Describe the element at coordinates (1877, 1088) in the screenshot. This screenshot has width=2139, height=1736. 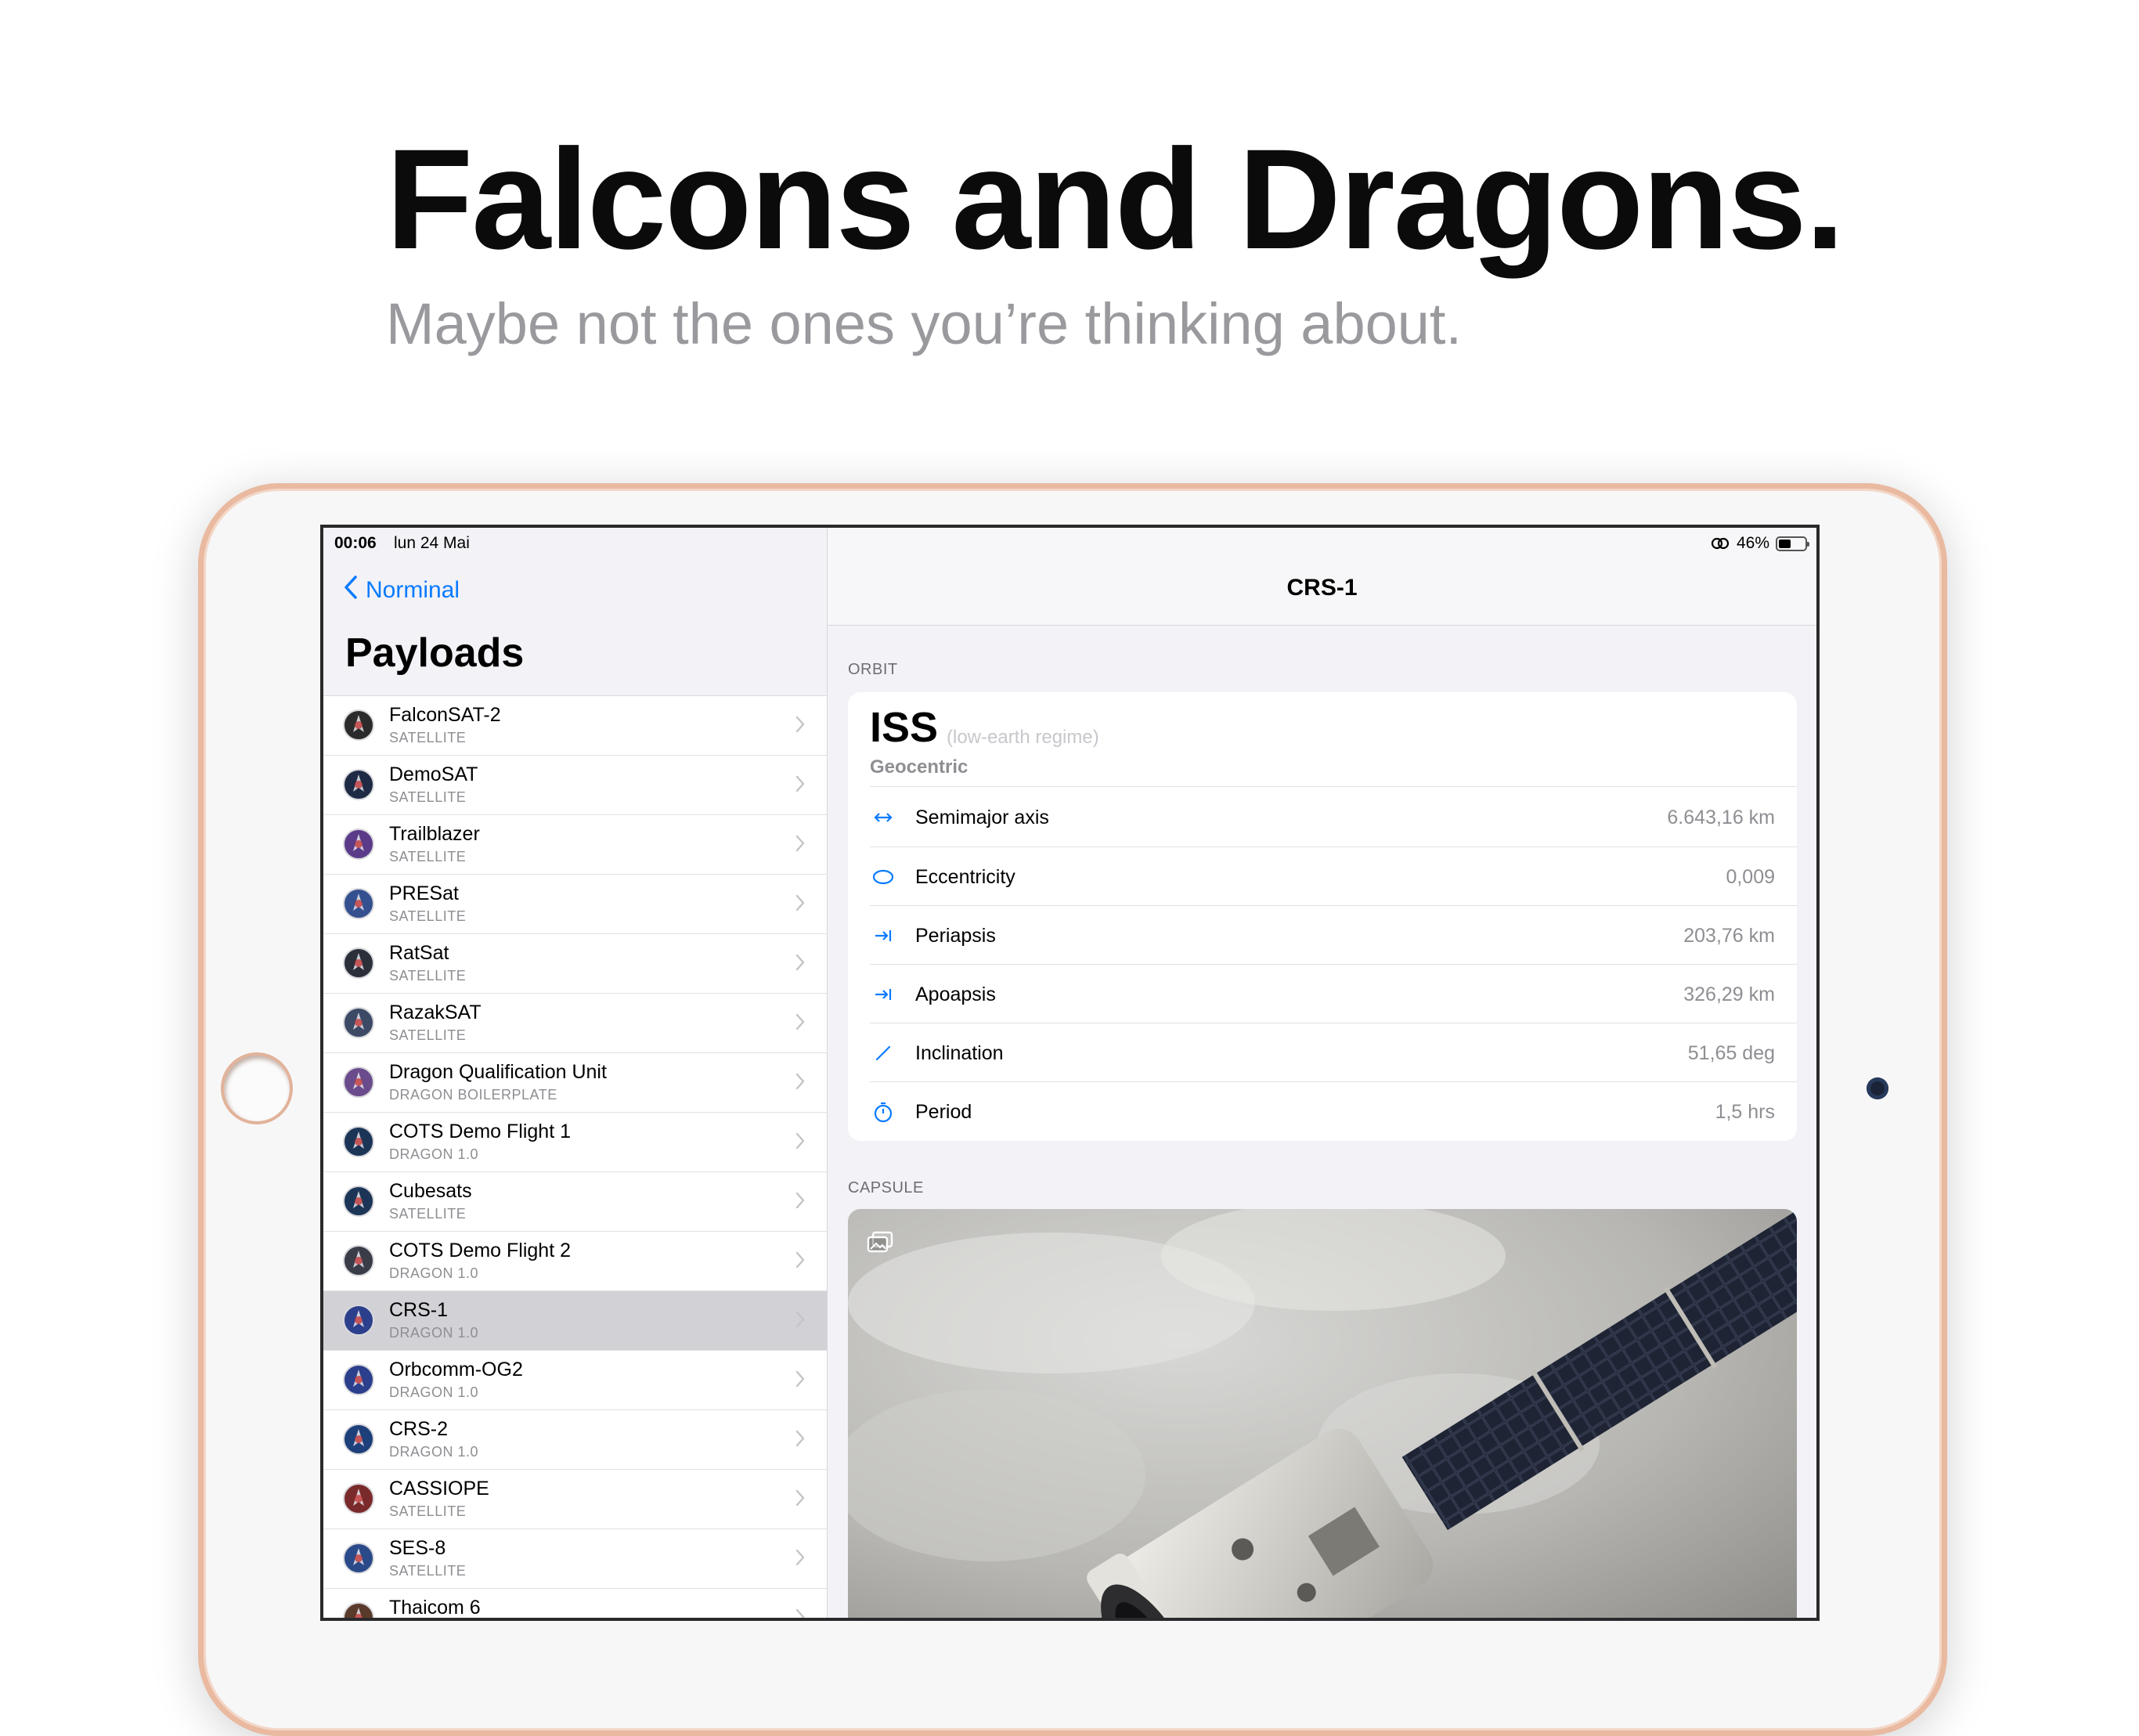
I see `camera-lens` at that location.